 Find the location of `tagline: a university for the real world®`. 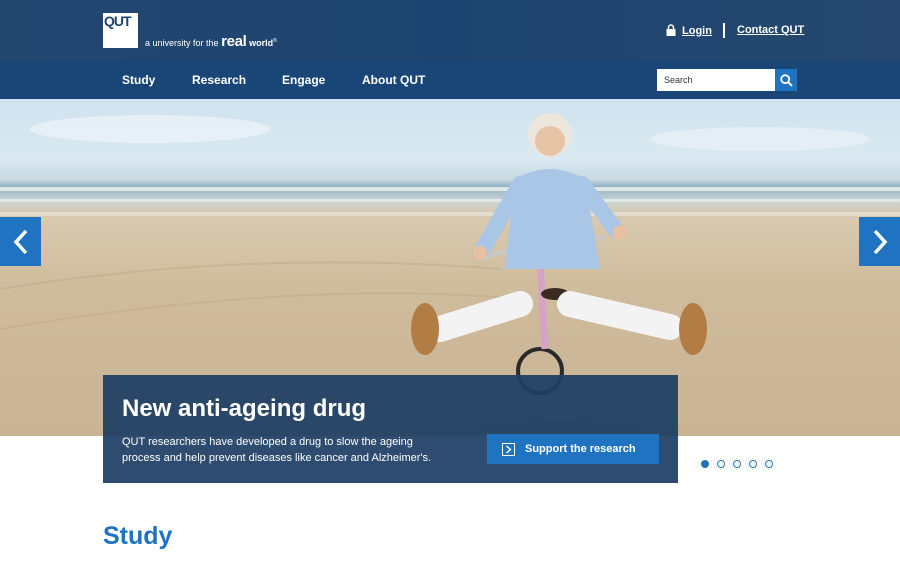

tagline: a university for the real world® is located at coordinates (211, 41).